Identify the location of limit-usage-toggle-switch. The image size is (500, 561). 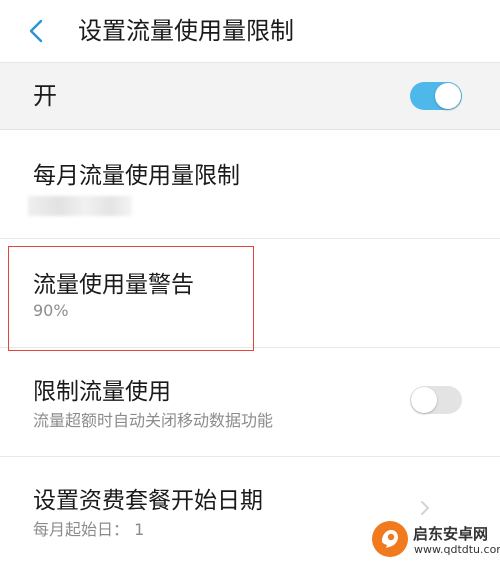
(436, 400).